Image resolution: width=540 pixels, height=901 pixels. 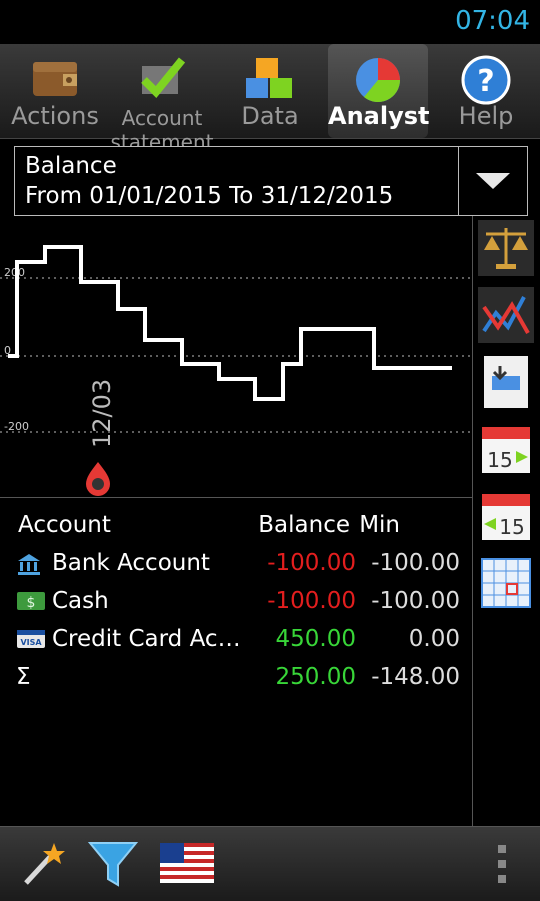 What do you see at coordinates (315, 639) in the screenshot?
I see `account-balance: 450.00` at bounding box center [315, 639].